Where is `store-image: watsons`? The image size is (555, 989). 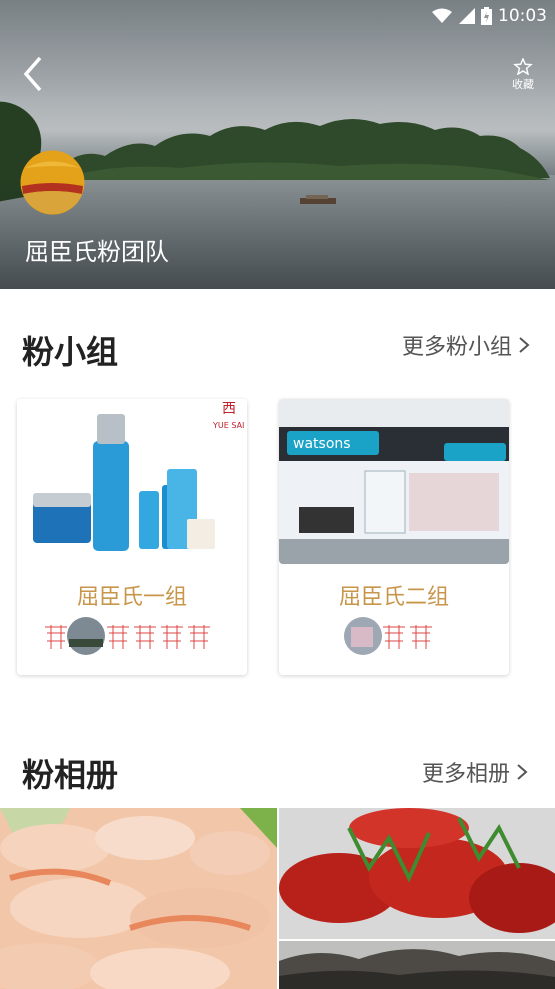
store-image: watsons is located at coordinates (394, 481).